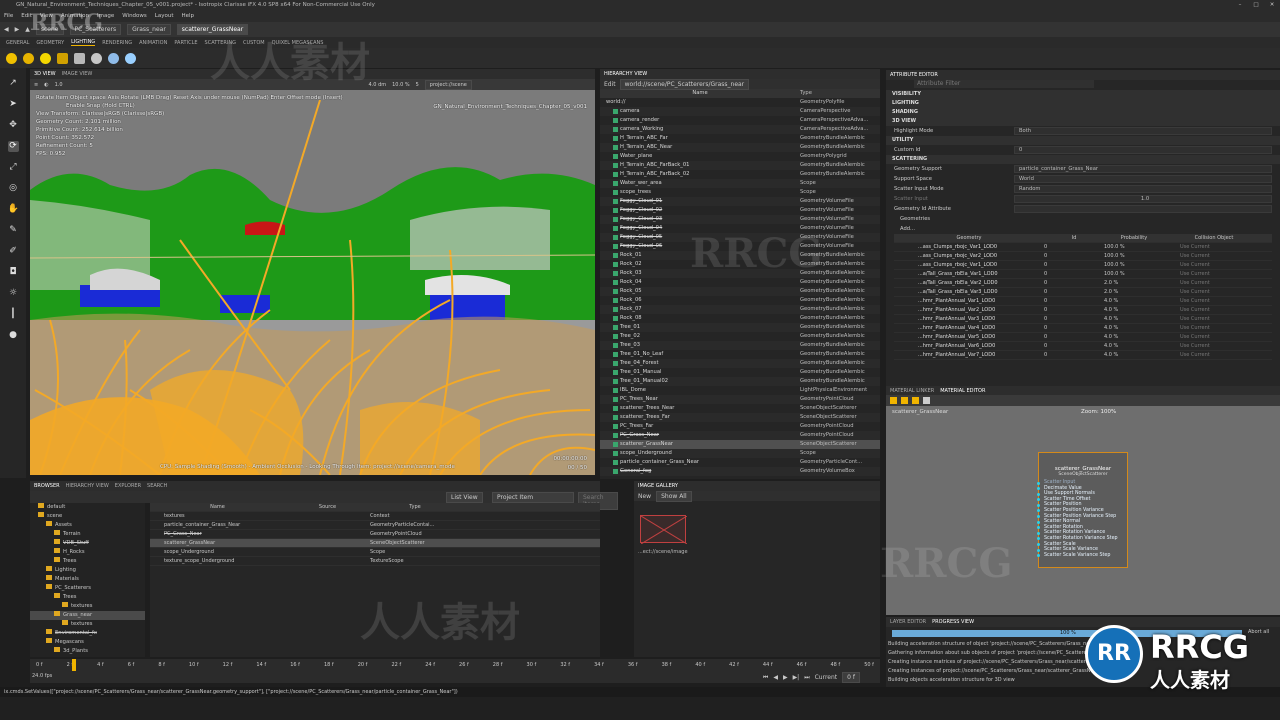 This screenshot has height=720, width=1280. What do you see at coordinates (851, 677) in the screenshot?
I see `current-frame-field: 0 f` at bounding box center [851, 677].